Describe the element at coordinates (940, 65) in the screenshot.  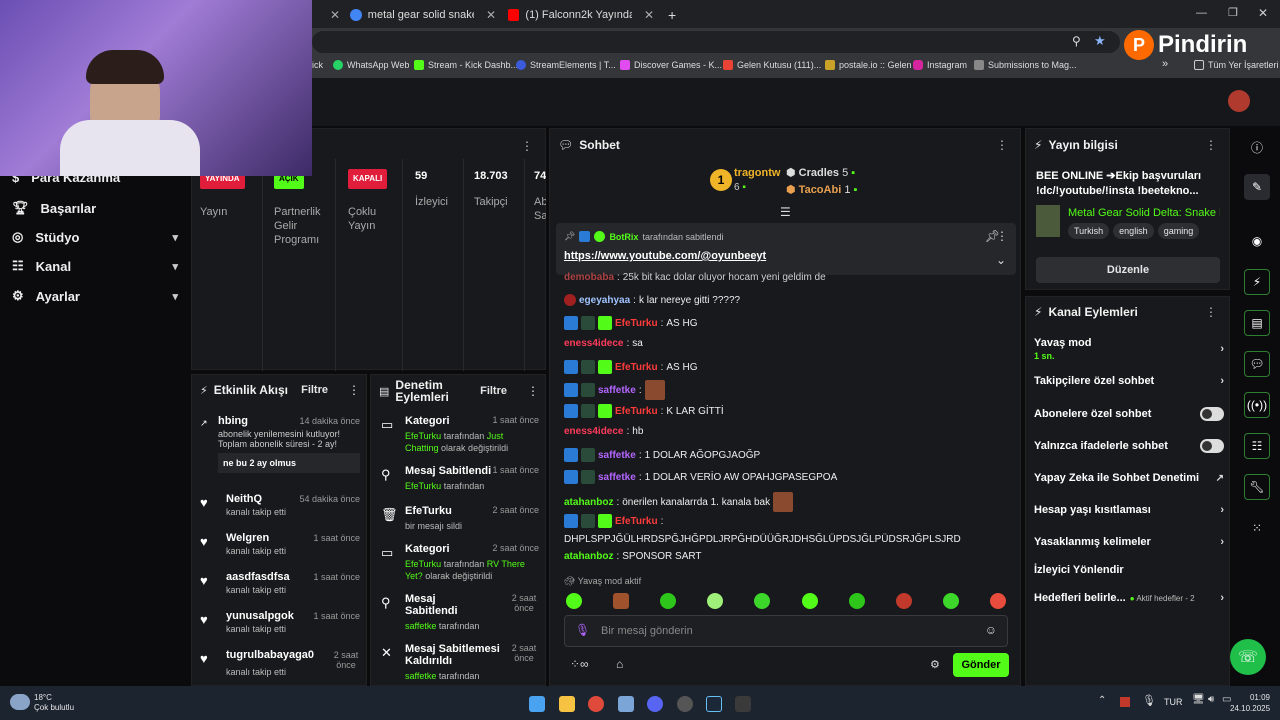
I see `bookmark-instagram: Instagram` at that location.